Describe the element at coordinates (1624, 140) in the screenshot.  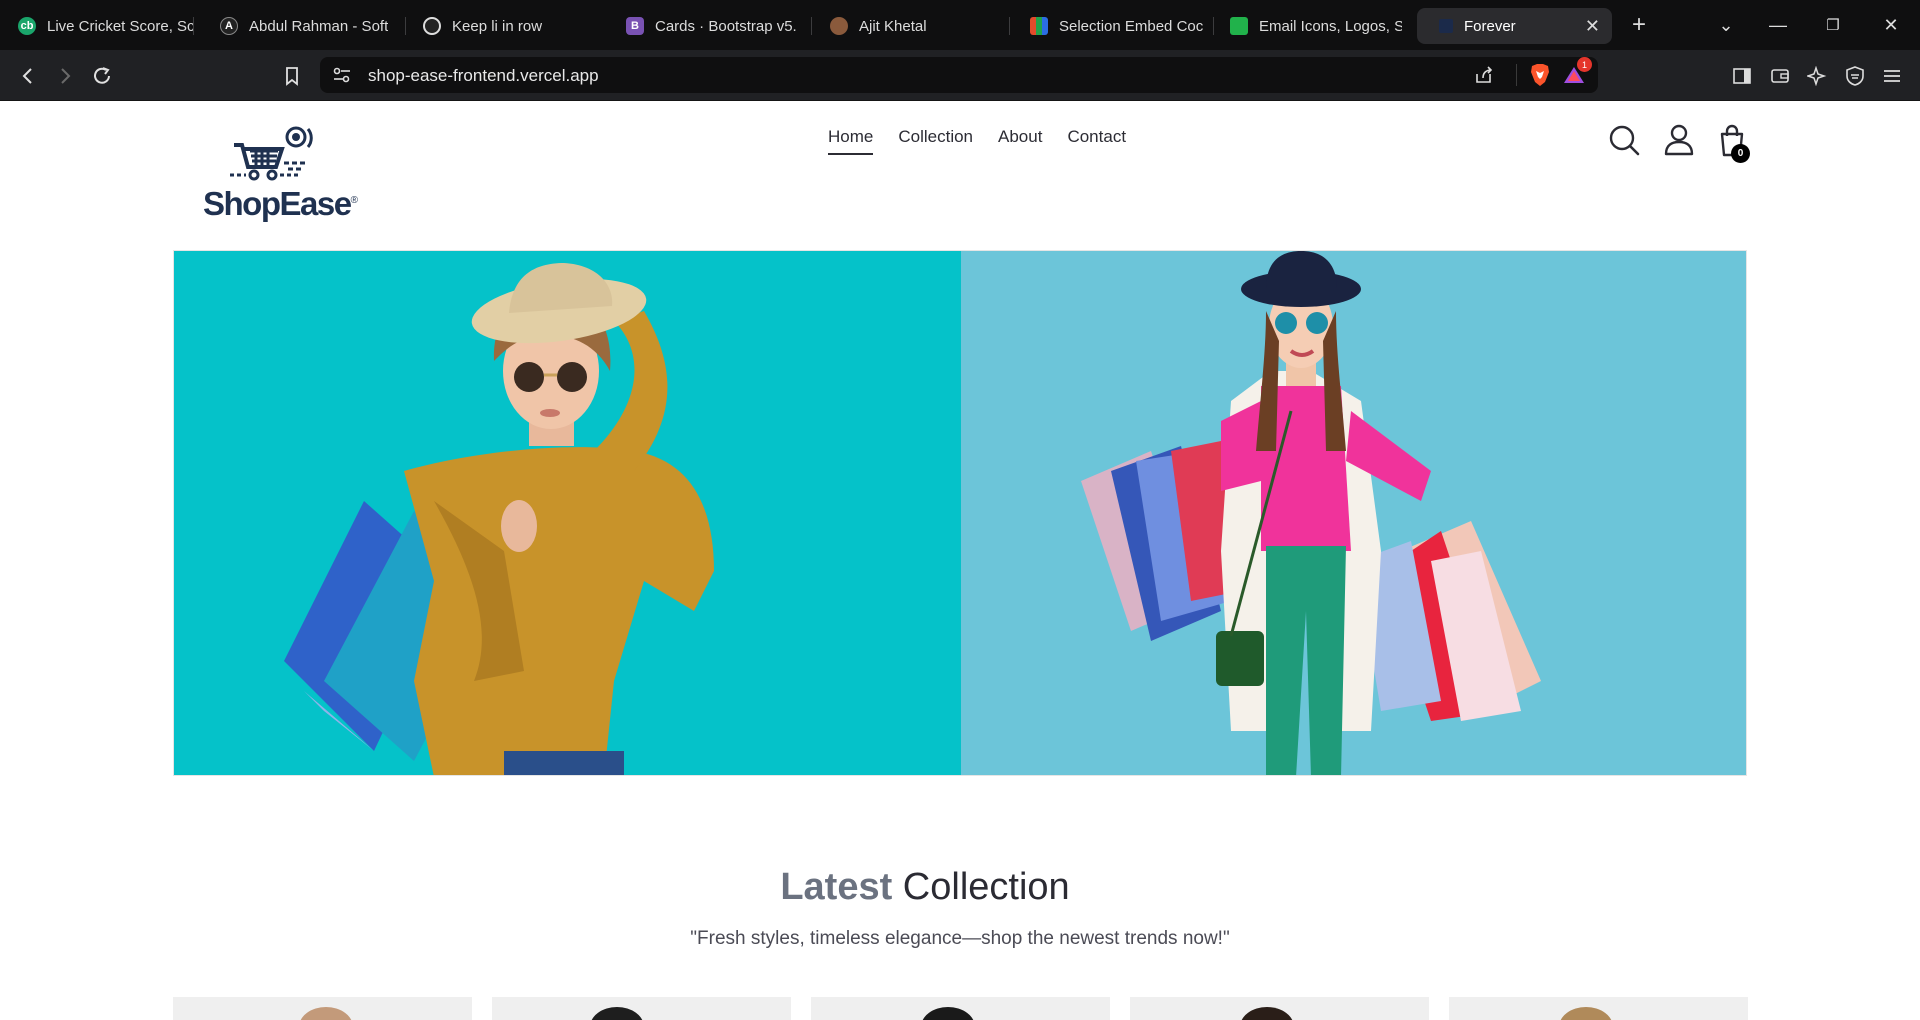
I see `search-icon` at that location.